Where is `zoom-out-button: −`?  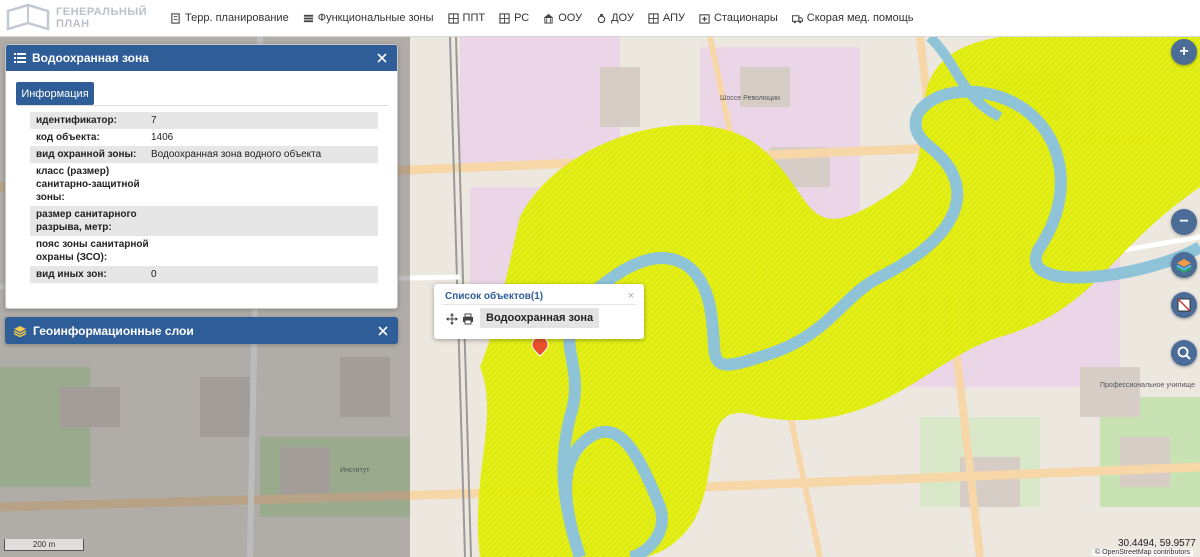
zoom-out-button: − is located at coordinates (1184, 222).